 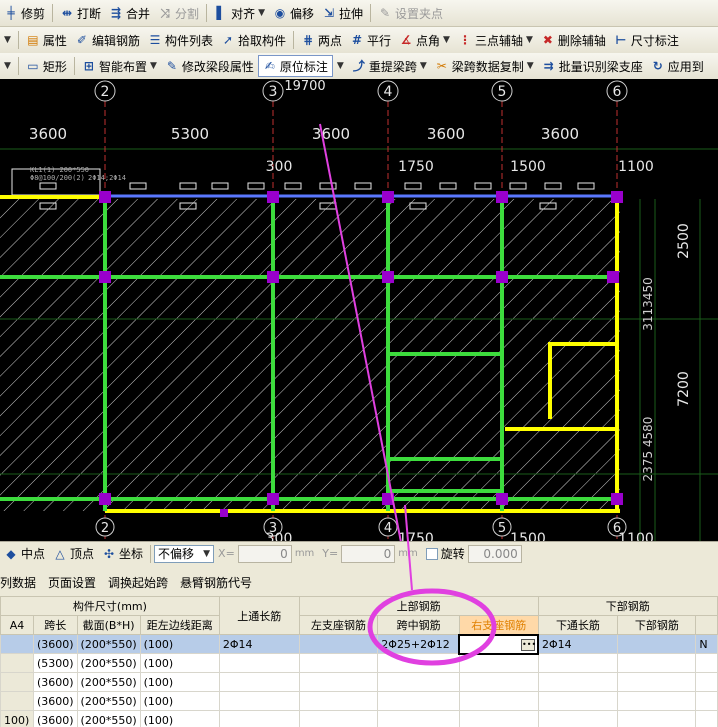 What do you see at coordinates (293, 13) in the screenshot?
I see `offset-button: ◉ 偏移` at bounding box center [293, 13].